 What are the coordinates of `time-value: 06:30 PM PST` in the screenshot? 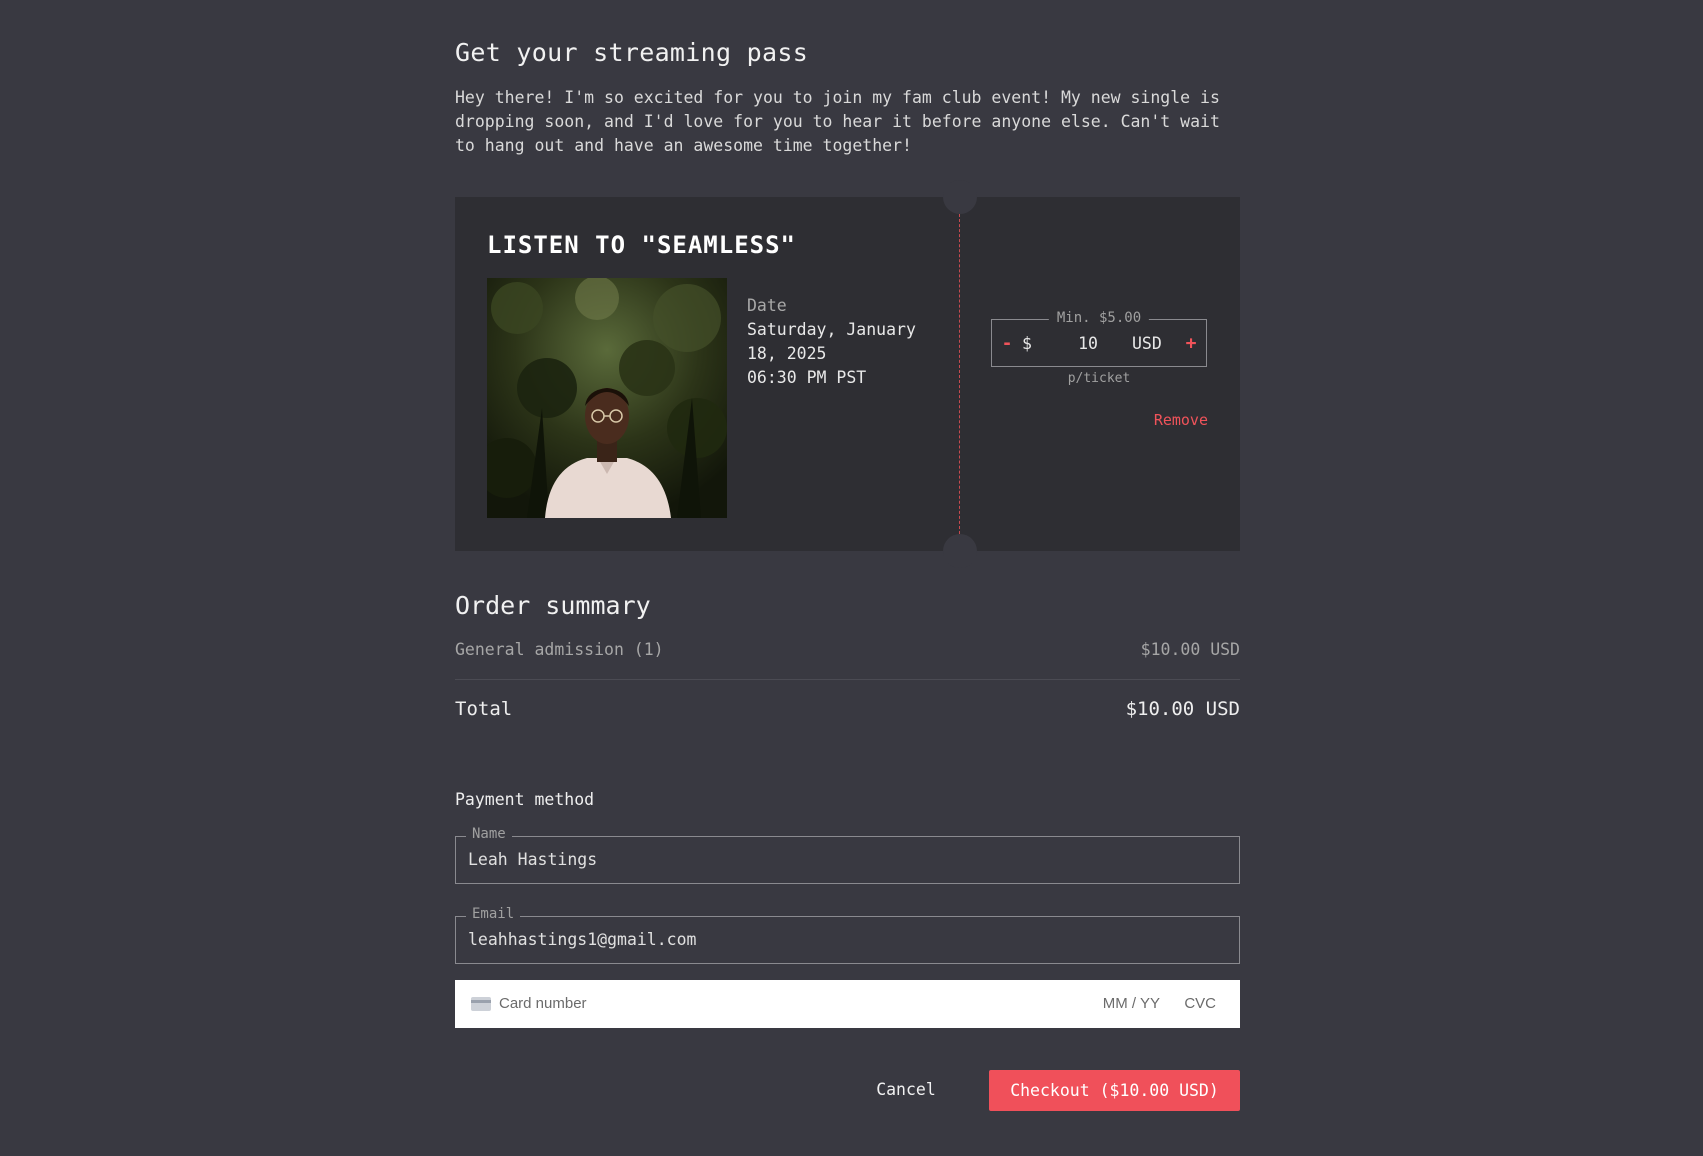 It's located at (807, 377).